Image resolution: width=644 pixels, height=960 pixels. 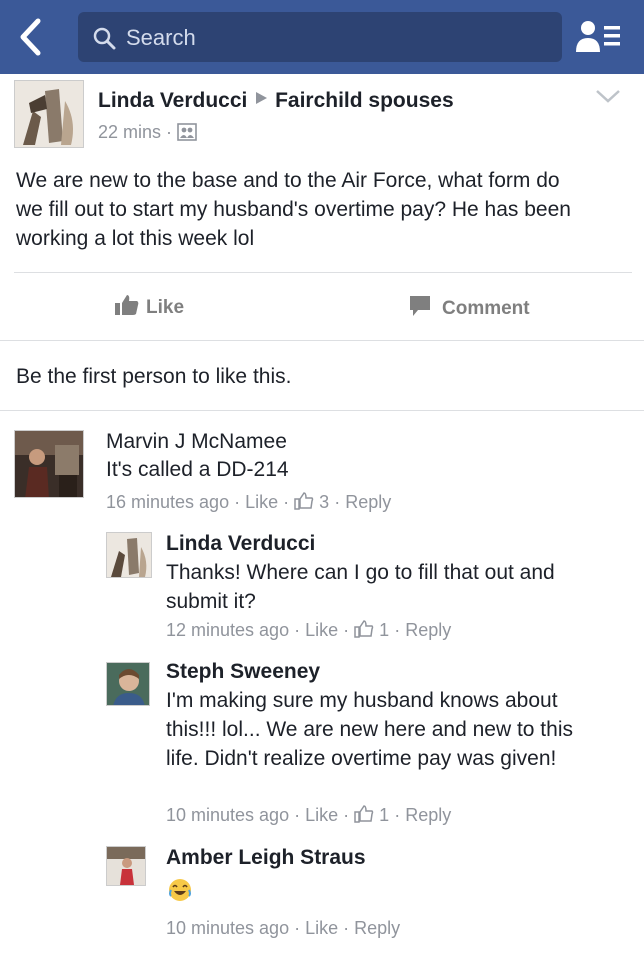 I want to click on comment-button: Comment, so click(x=469, y=309).